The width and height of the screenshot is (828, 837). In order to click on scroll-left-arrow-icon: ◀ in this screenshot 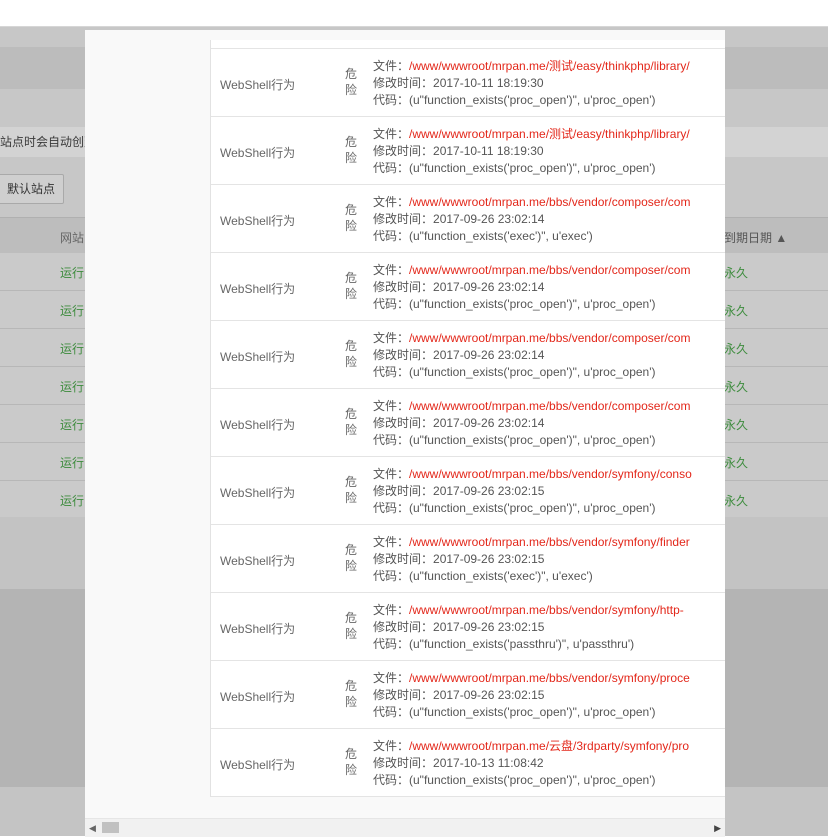, I will do `click(92, 828)`.